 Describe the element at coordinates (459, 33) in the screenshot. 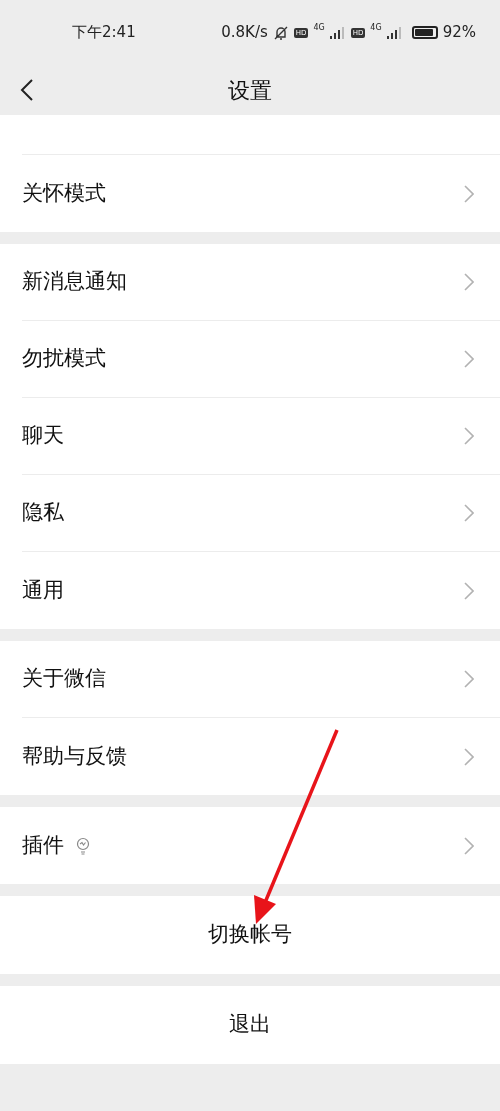

I see `battery-percent: 92%` at that location.